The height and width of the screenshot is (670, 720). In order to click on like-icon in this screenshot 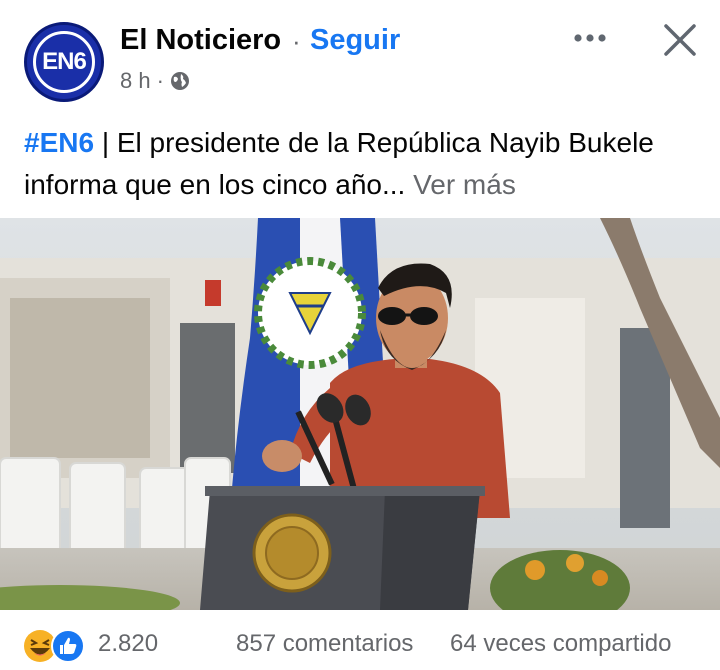, I will do `click(68, 646)`.